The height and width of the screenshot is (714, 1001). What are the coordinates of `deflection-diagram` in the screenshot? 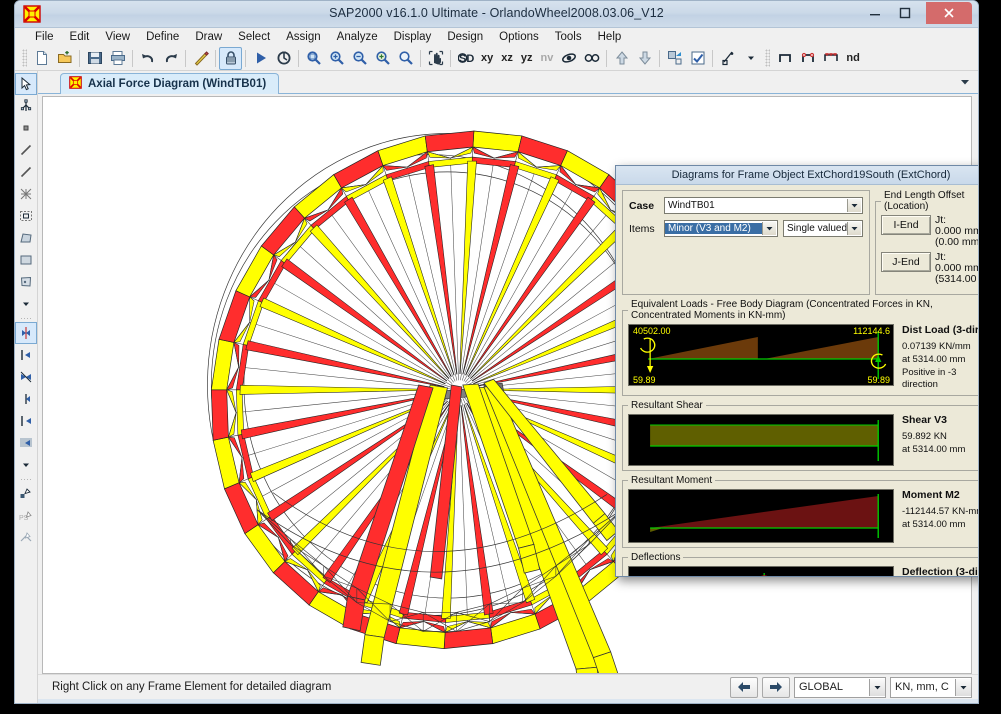 It's located at (761, 571).